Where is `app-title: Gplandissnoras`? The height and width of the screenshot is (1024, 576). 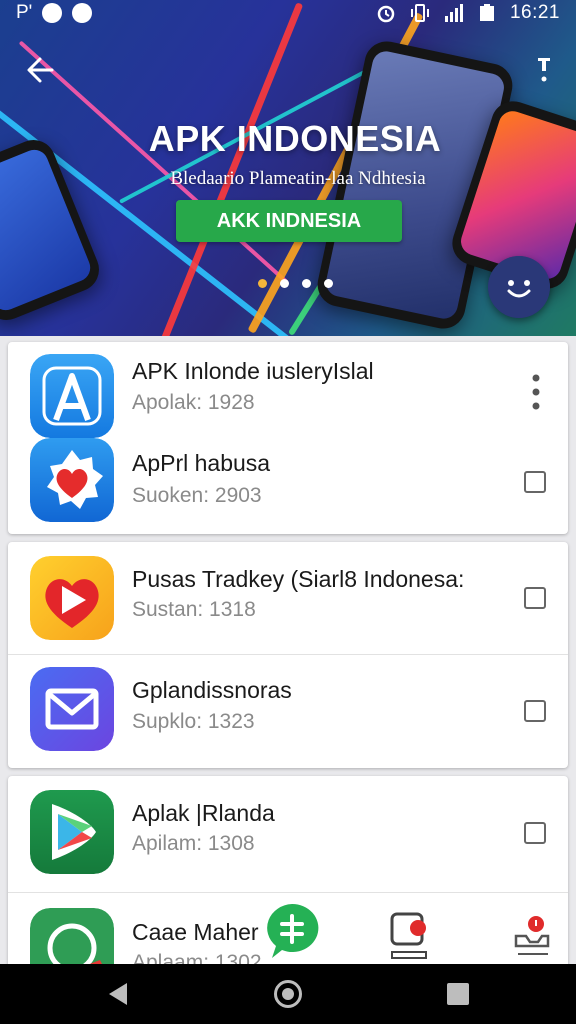 app-title: Gplandissnoras is located at coordinates (212, 690).